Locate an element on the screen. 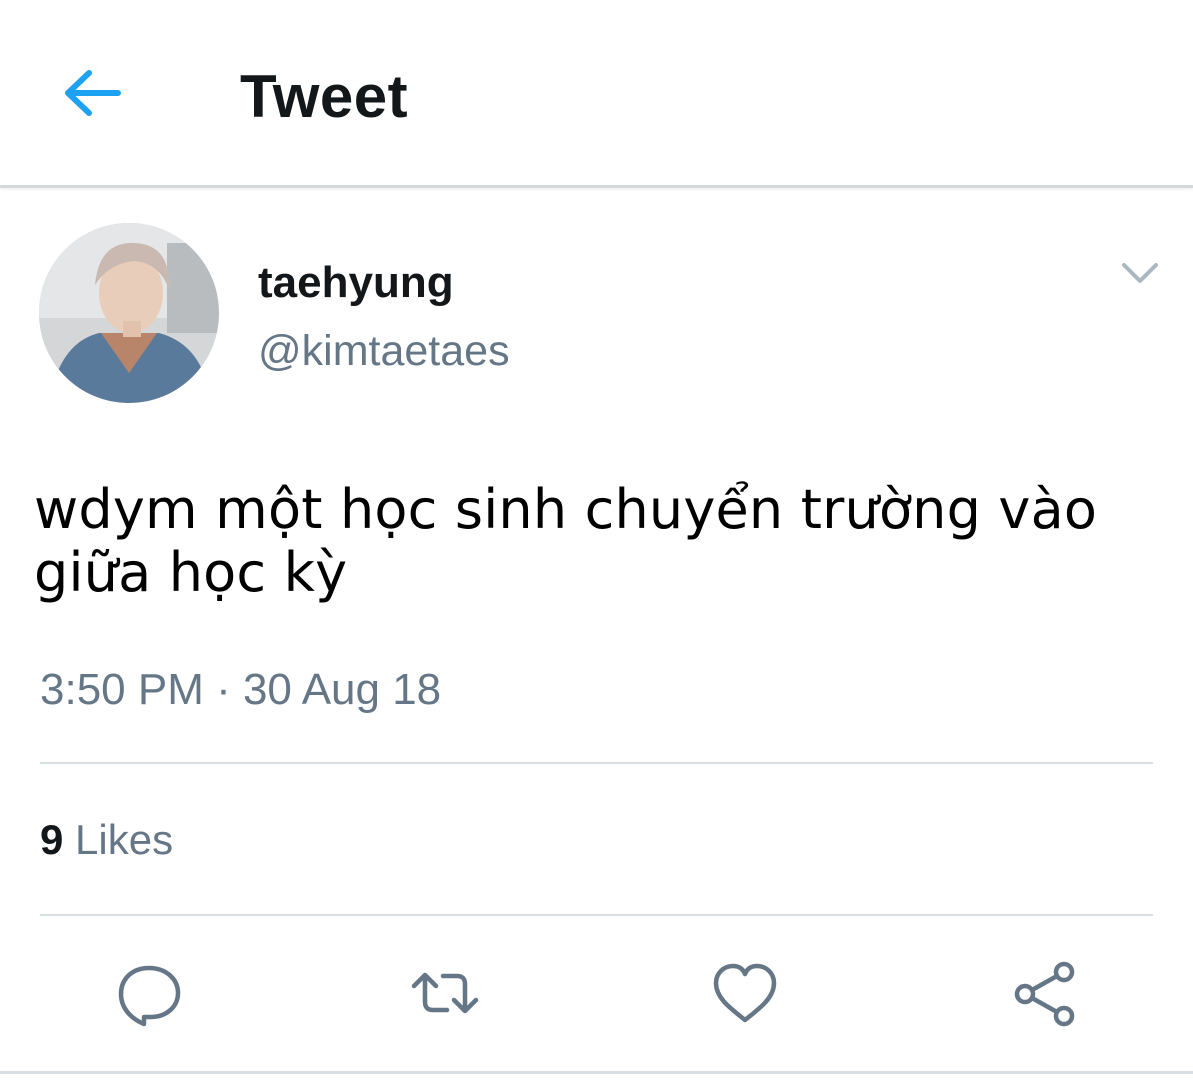 Image resolution: width=1193 pixels, height=1080 pixels. page-title: Tweet is located at coordinates (324, 96).